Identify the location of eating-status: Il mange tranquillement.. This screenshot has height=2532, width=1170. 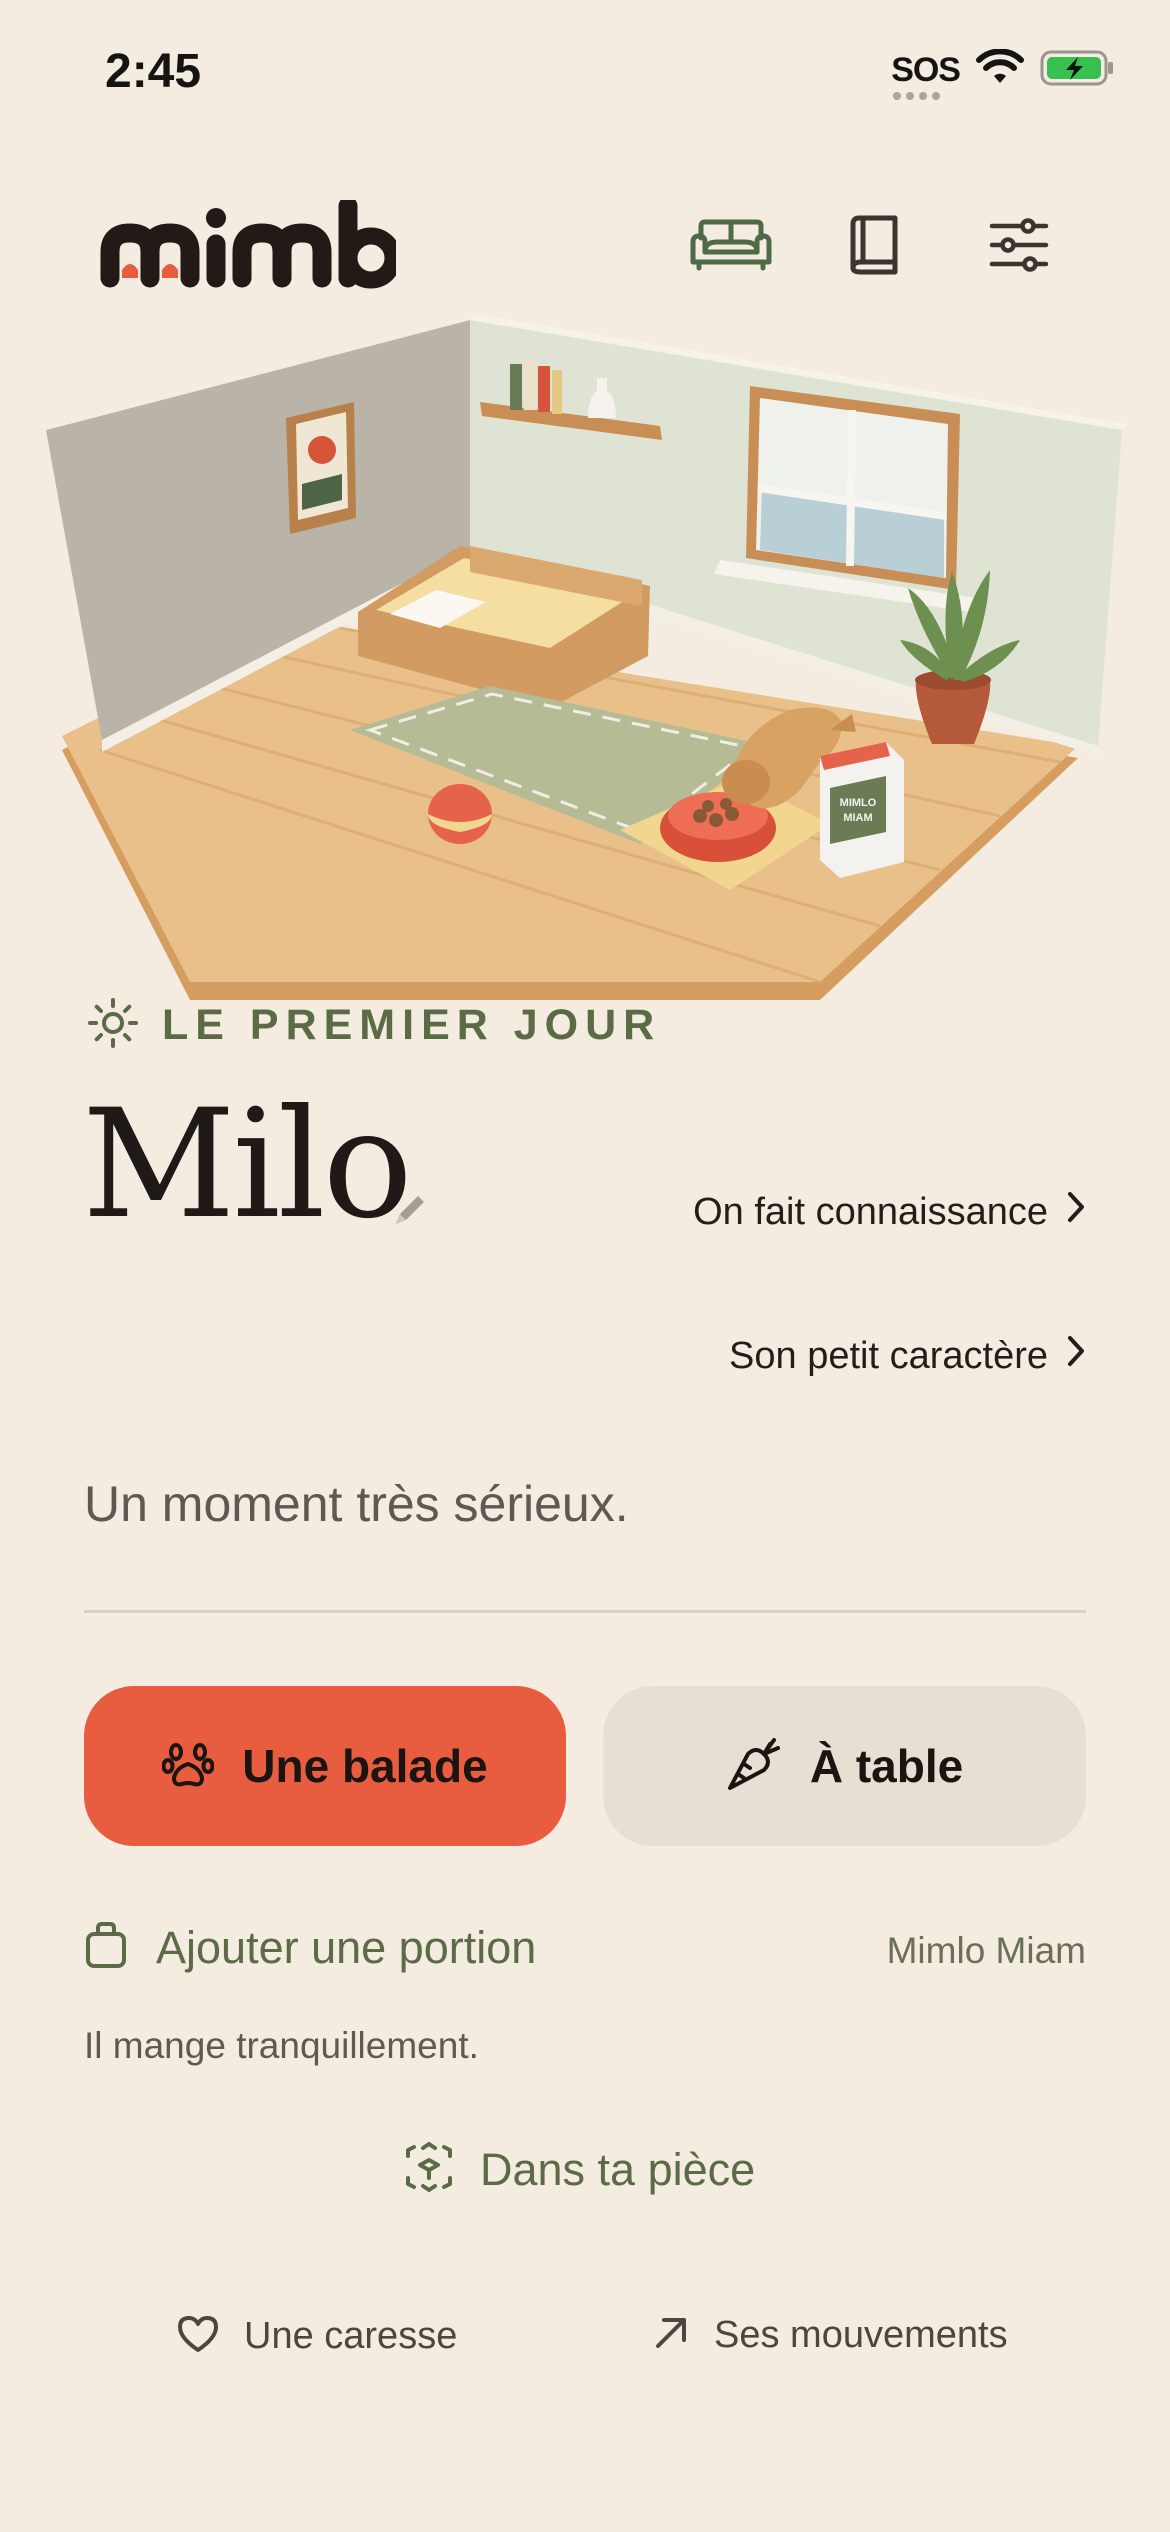
(281, 2045).